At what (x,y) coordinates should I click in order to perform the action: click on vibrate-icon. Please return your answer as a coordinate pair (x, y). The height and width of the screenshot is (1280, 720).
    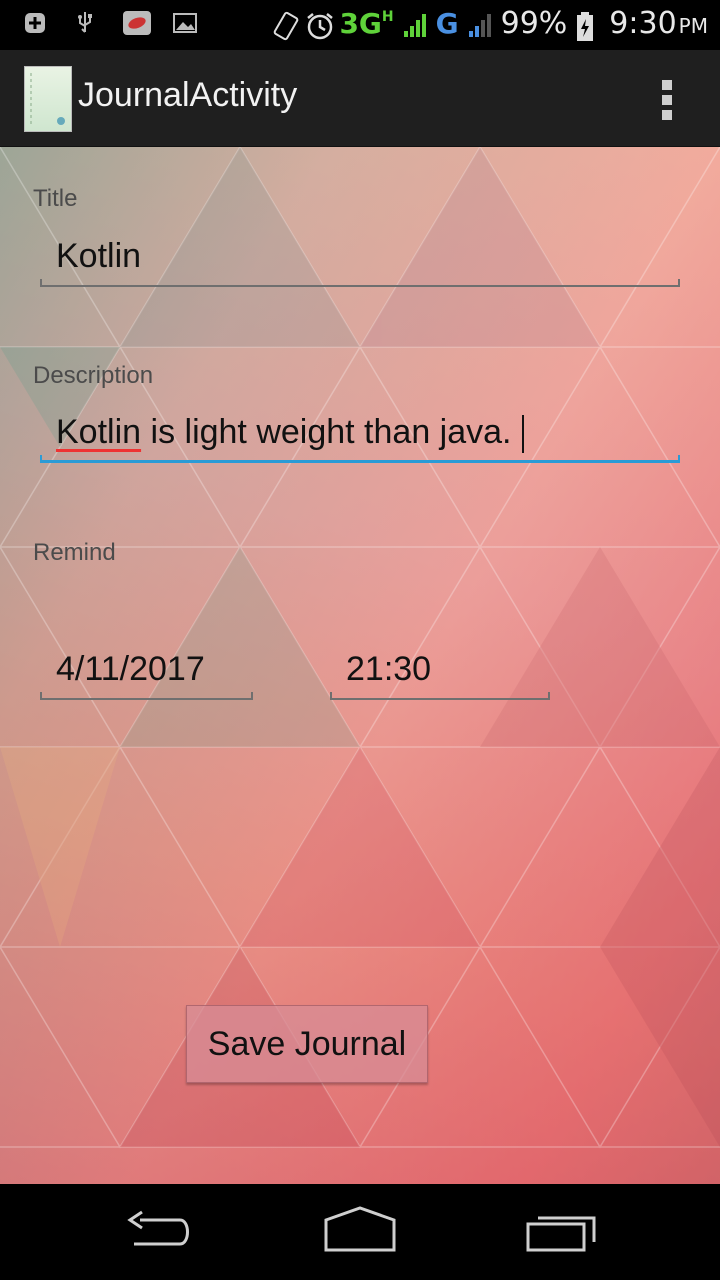
    Looking at the image, I should click on (285, 25).